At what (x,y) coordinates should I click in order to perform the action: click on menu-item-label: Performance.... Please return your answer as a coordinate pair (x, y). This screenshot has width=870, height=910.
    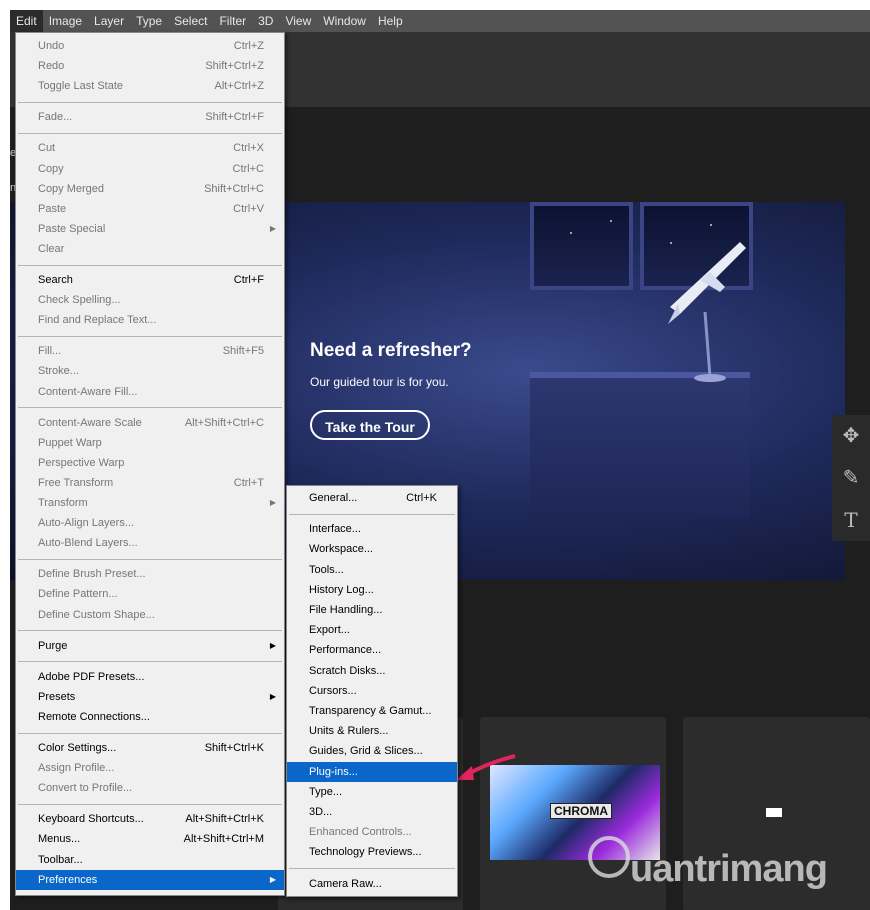
    Looking at the image, I should click on (345, 650).